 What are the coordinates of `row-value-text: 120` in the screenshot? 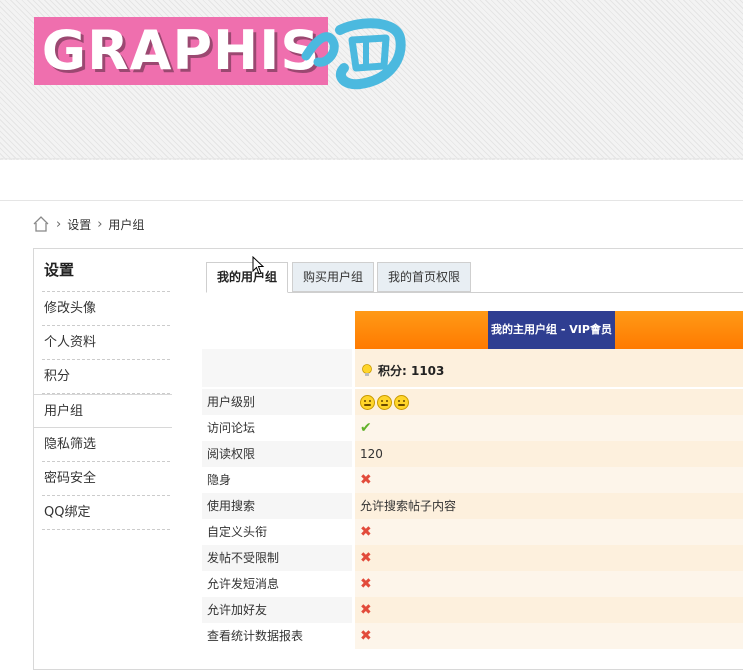 It's located at (371, 454).